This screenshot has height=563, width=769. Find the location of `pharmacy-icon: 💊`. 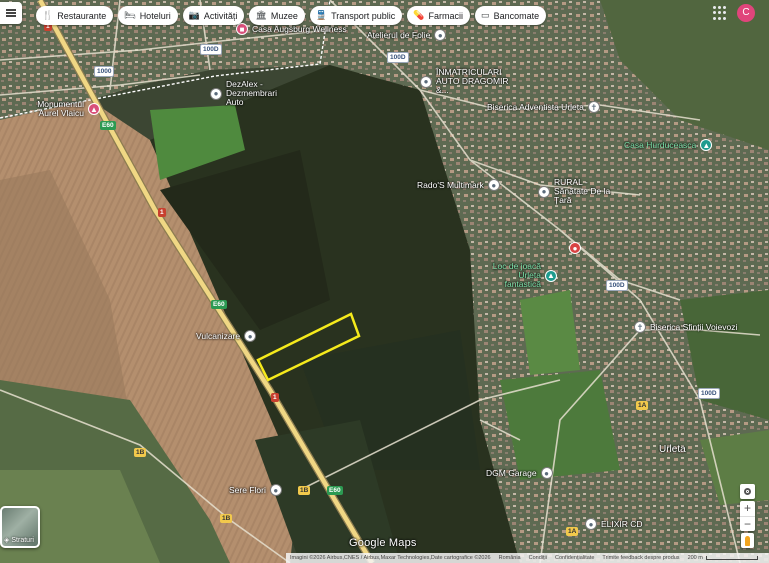

pharmacy-icon: 💊 is located at coordinates (419, 15).